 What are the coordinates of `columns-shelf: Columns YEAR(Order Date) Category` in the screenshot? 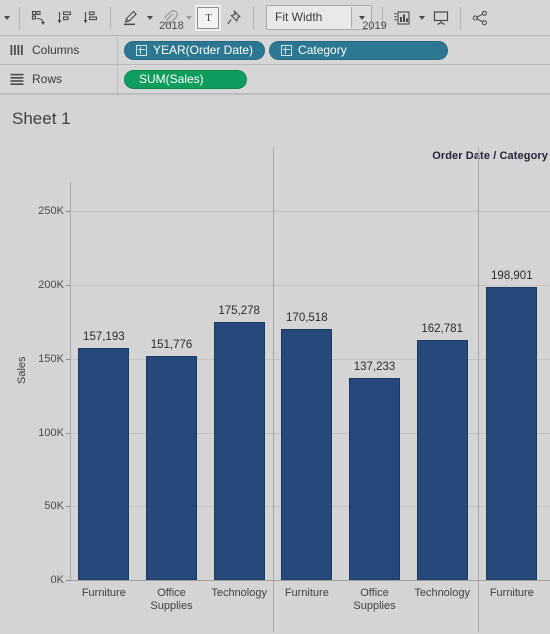 It's located at (275, 50).